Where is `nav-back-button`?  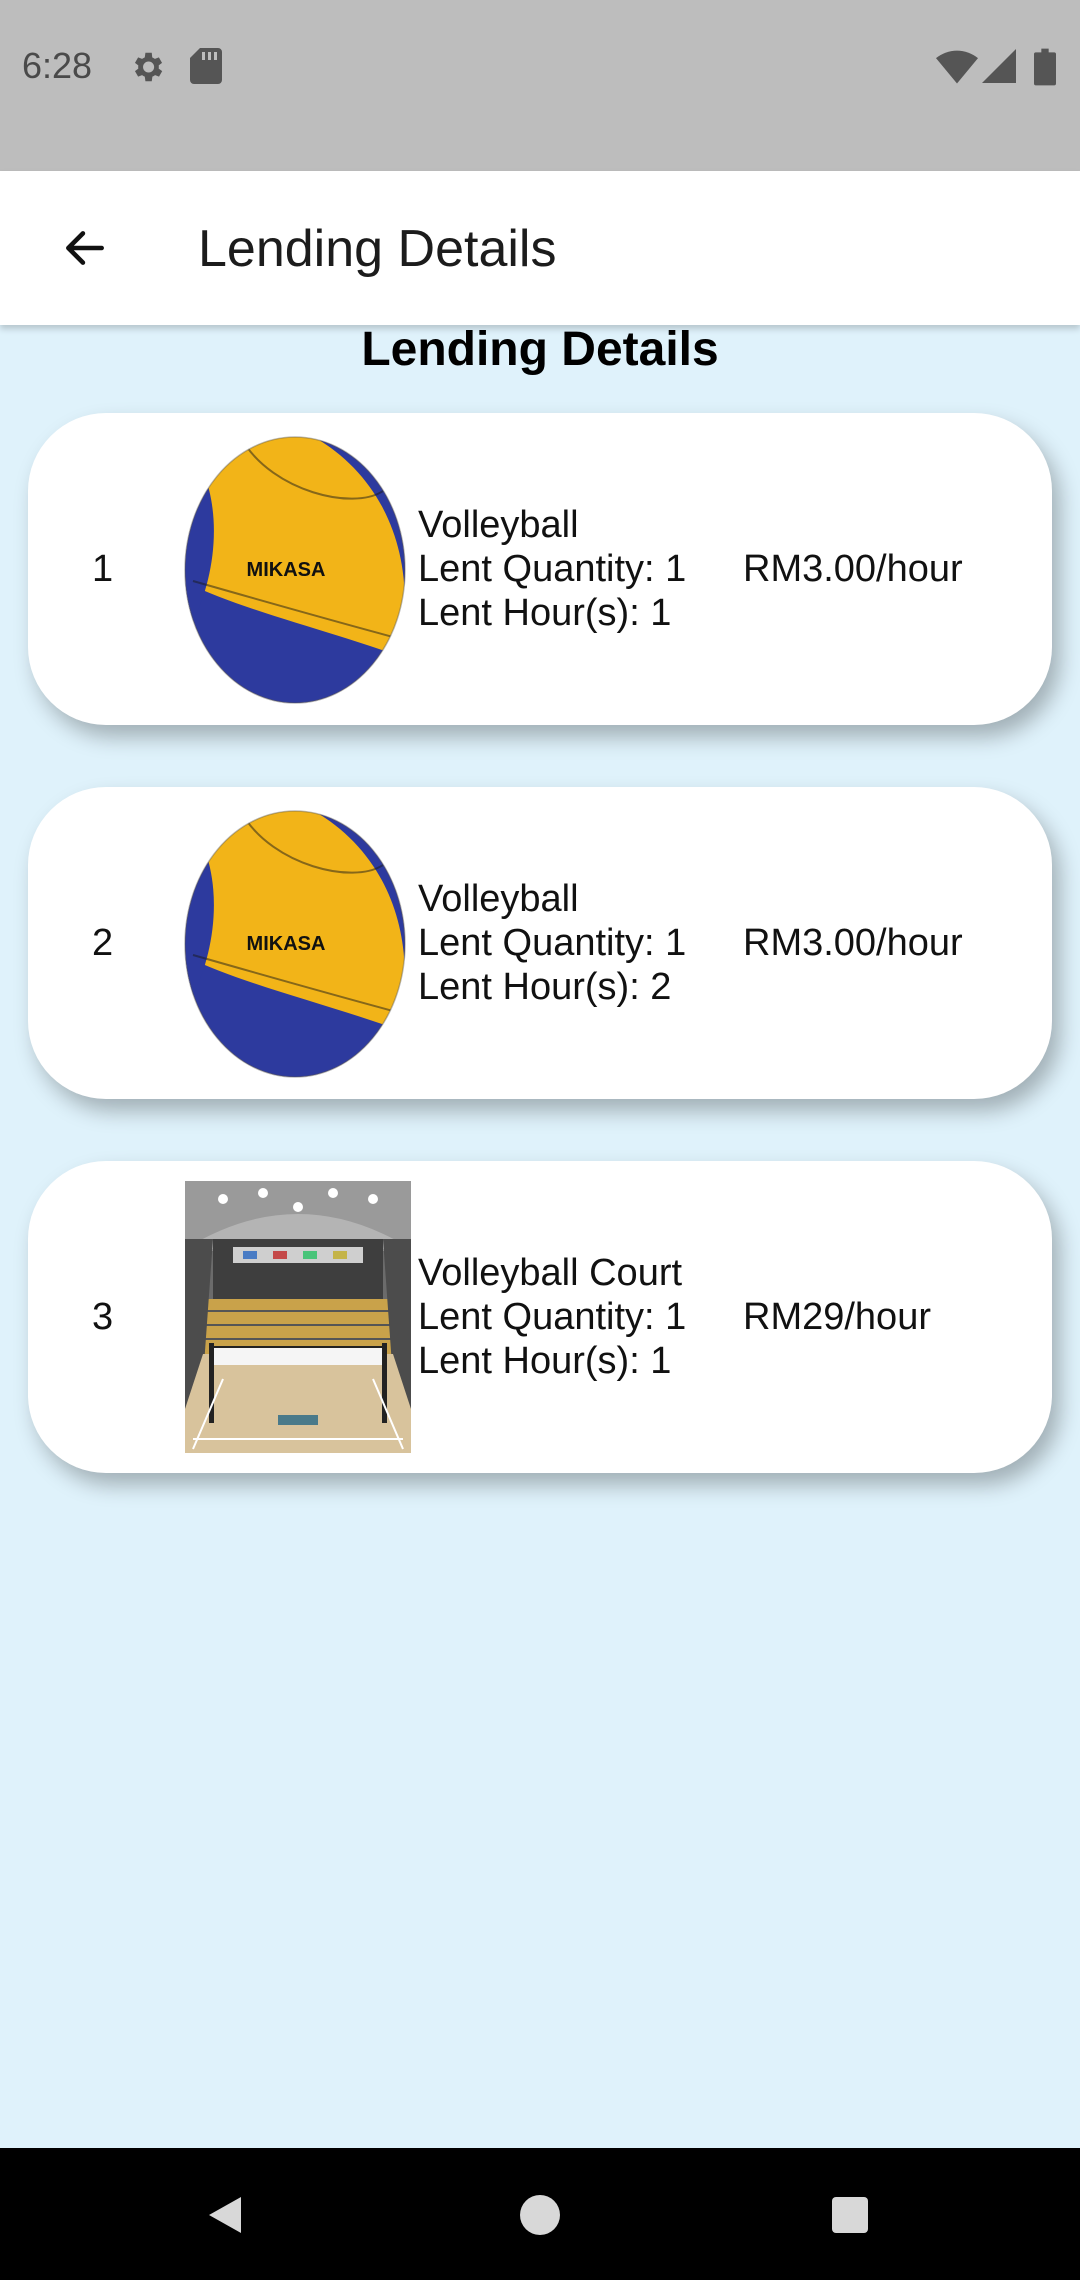
nav-back-button is located at coordinates (225, 2215).